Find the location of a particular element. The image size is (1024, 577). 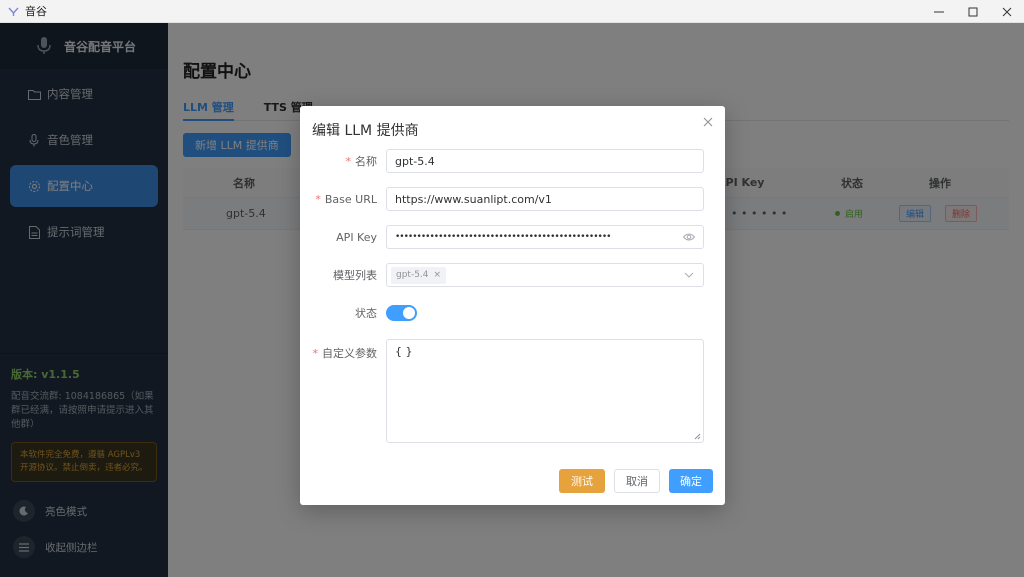

form-row-status: 状态 is located at coordinates (512, 313).